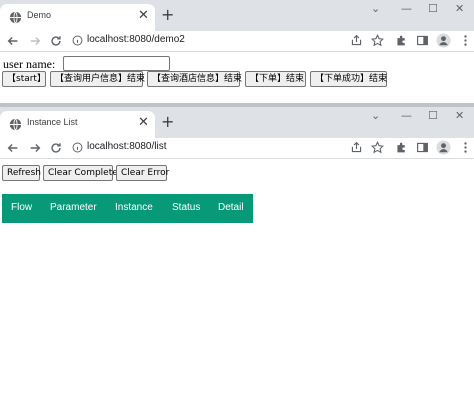 This screenshot has width=474, height=415. What do you see at coordinates (237, 148) in the screenshot?
I see `browser-toolbar: localhost:8080/list` at bounding box center [237, 148].